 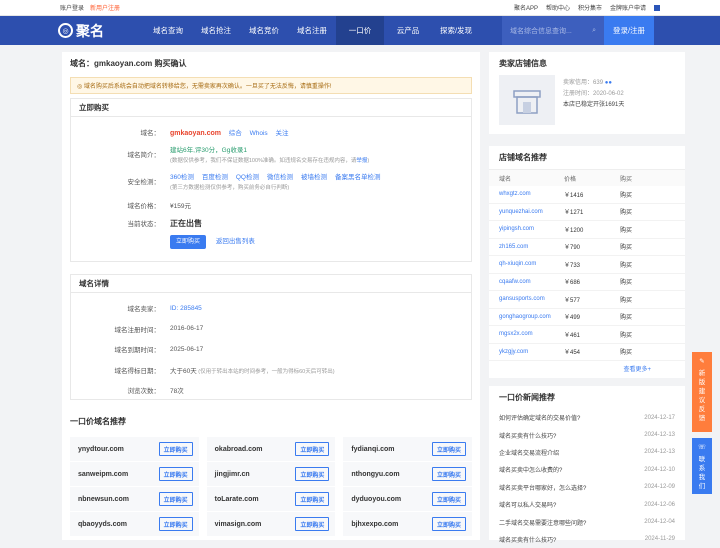 I want to click on store-domain: yunquezhai.com, so click(x=531, y=212).